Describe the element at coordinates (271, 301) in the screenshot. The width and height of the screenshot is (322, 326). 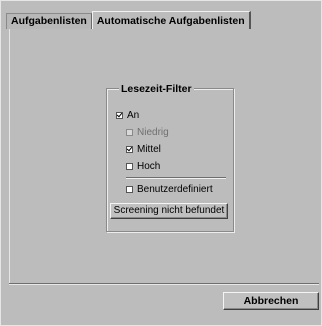
I see `cancel-button: Abbrechen` at that location.